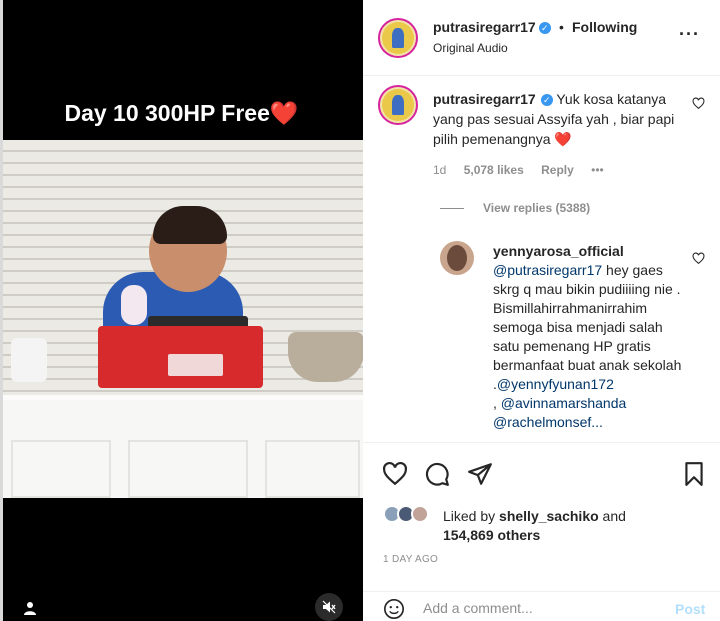 This screenshot has width=720, height=621. I want to click on toy, so click(134, 305).